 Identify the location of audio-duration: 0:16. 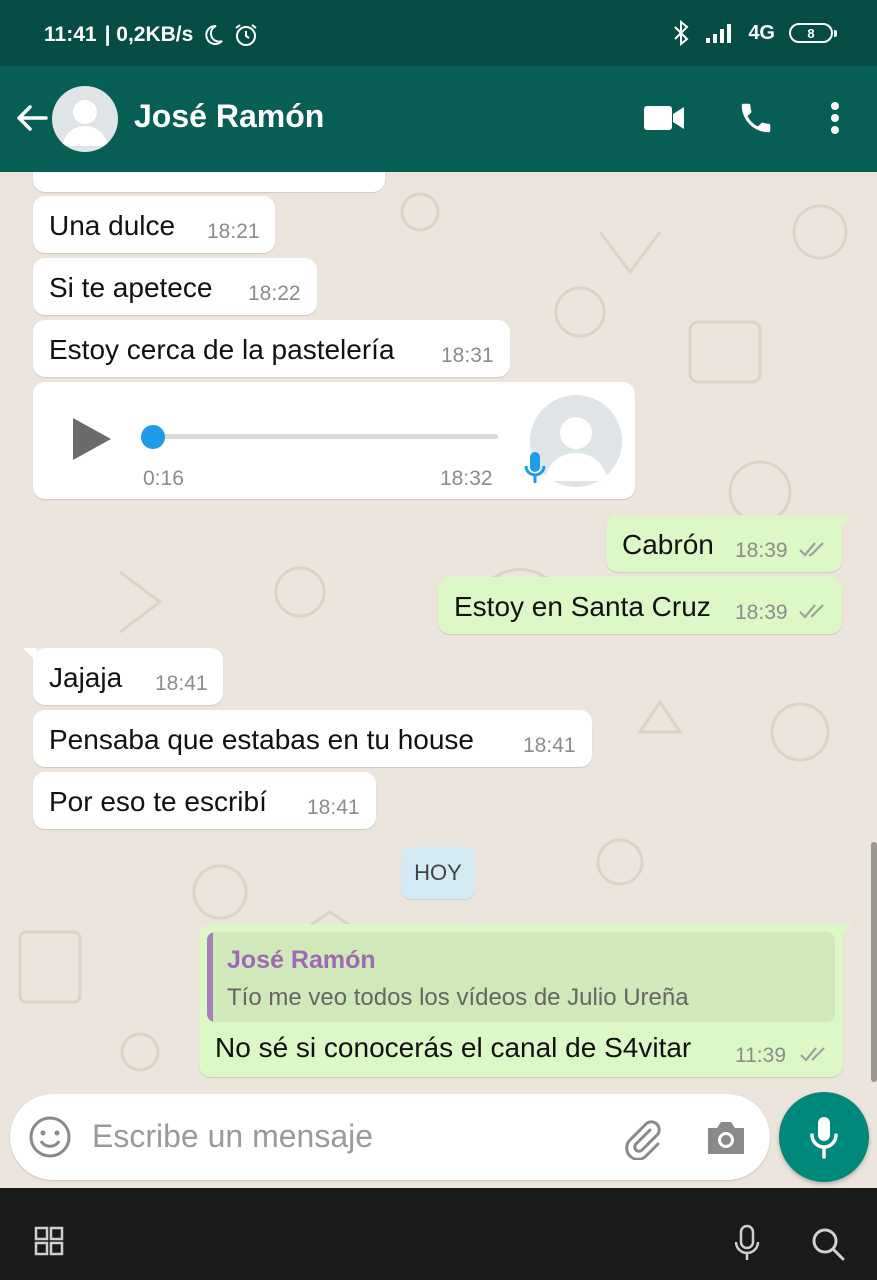
(163, 478).